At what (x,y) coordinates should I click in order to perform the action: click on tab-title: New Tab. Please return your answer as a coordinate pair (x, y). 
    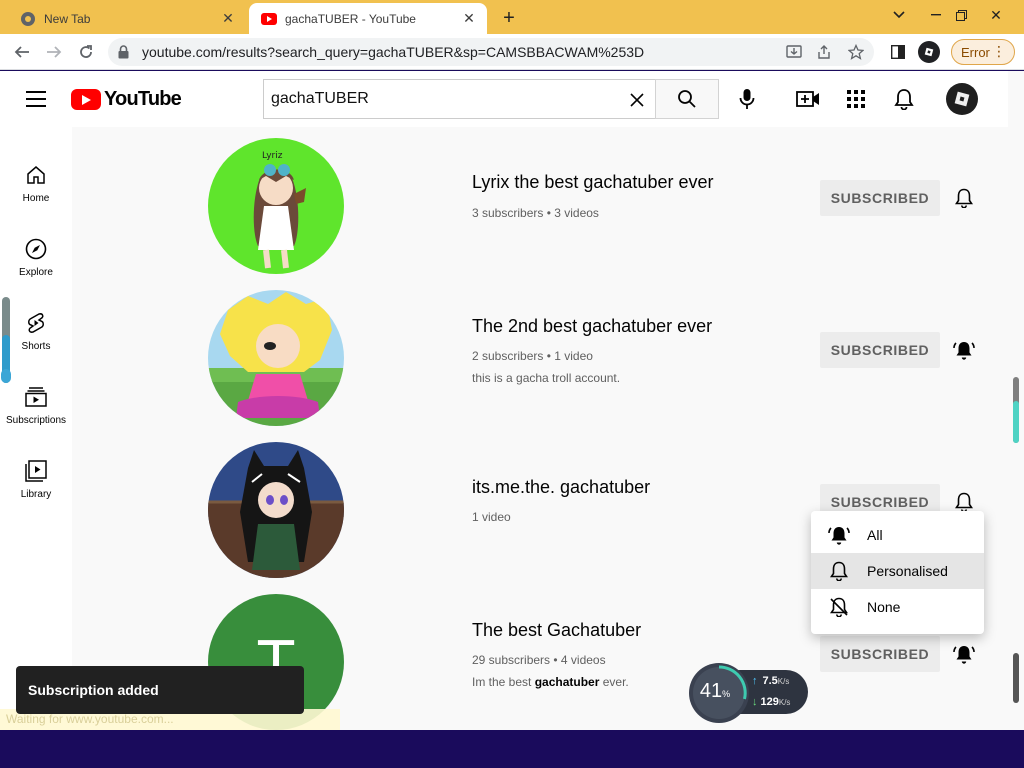
    Looking at the image, I should click on (67, 18).